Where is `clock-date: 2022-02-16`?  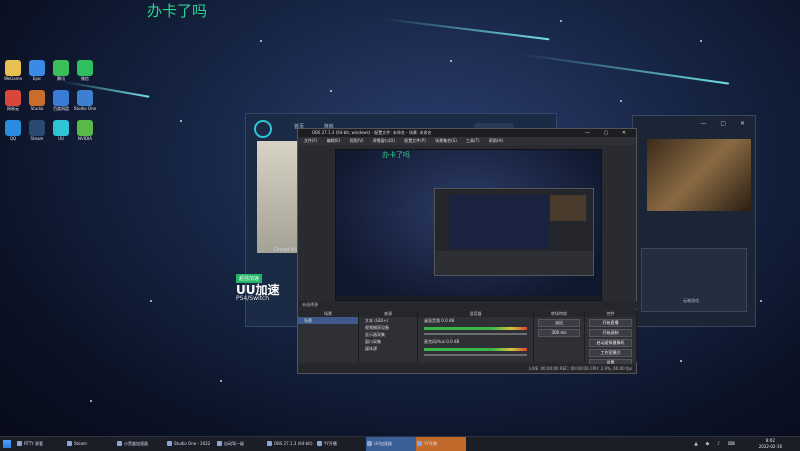
clock-date: 2022-02-16 is located at coordinates (770, 446).